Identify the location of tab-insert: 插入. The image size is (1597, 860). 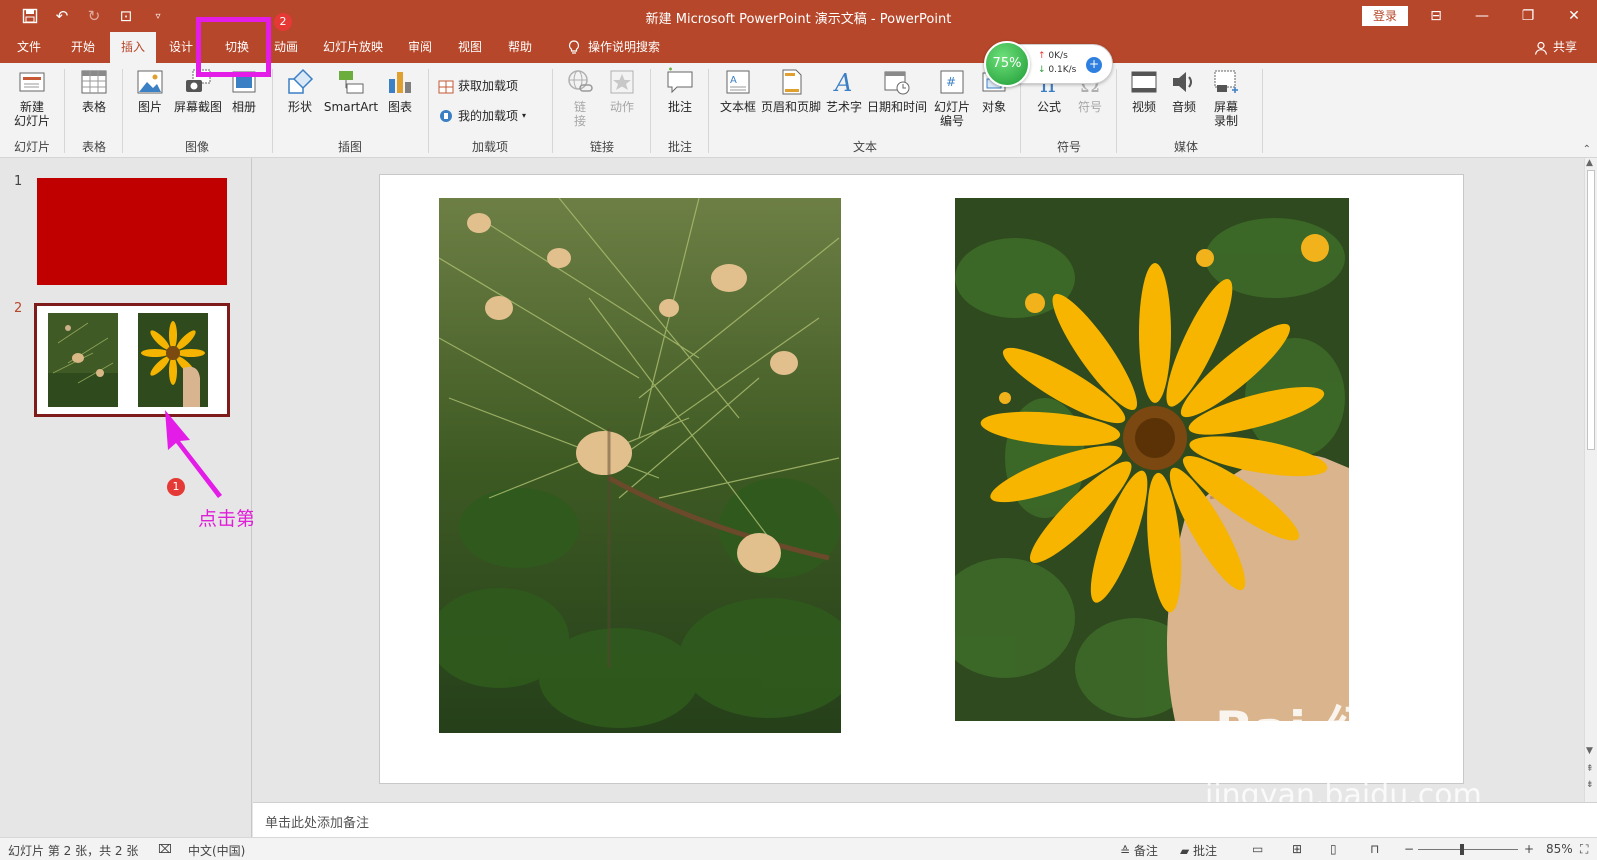
(133, 47).